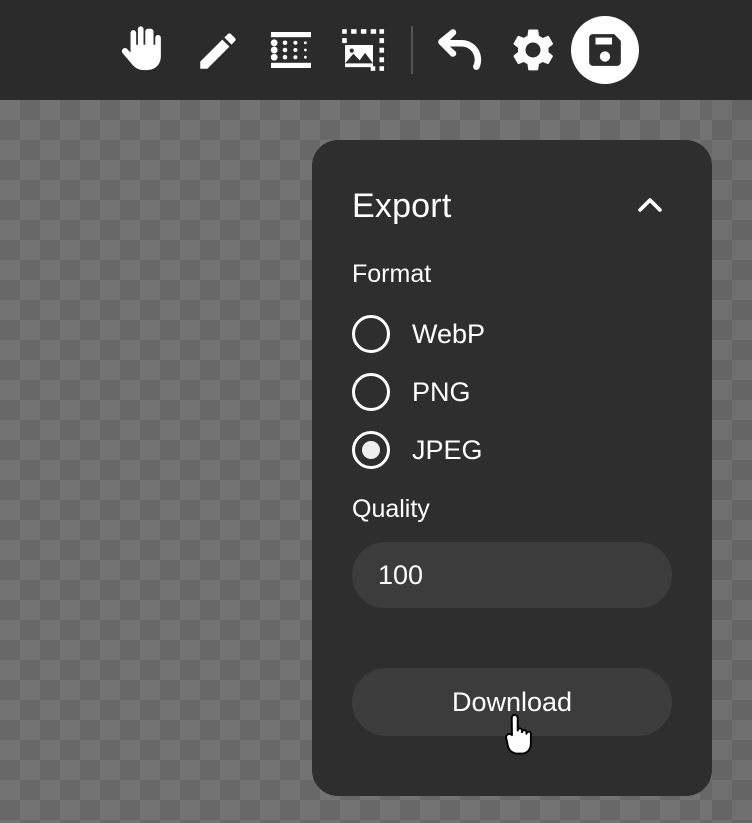  I want to click on format-option-webp-label: WebP, so click(449, 333).